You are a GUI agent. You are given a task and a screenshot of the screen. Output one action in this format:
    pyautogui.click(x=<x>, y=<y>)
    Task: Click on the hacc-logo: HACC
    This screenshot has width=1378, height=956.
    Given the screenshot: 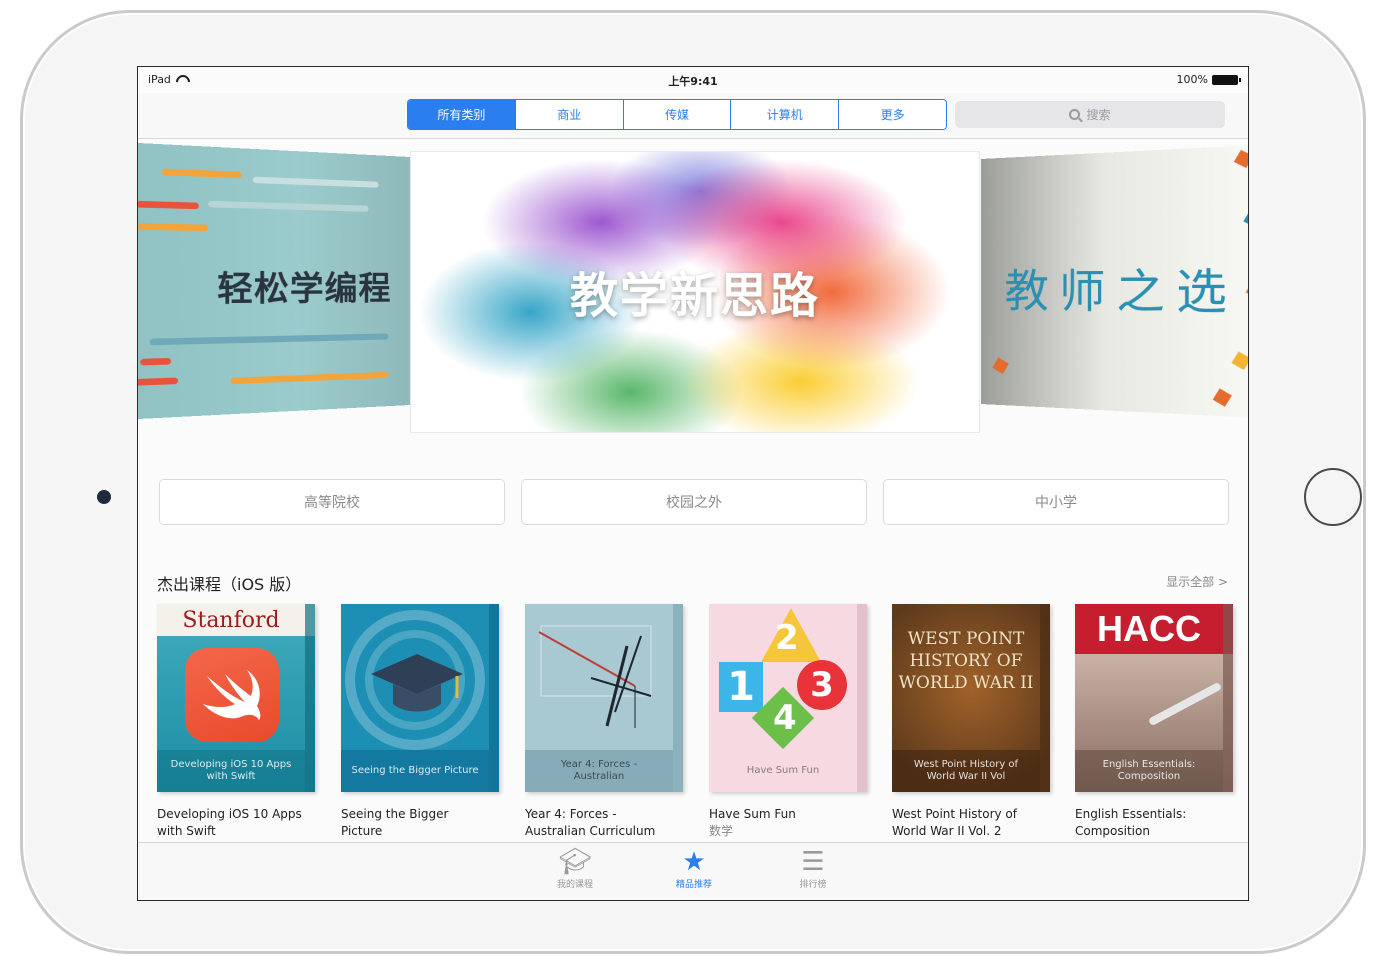 What is the action you would take?
    pyautogui.click(x=1149, y=629)
    